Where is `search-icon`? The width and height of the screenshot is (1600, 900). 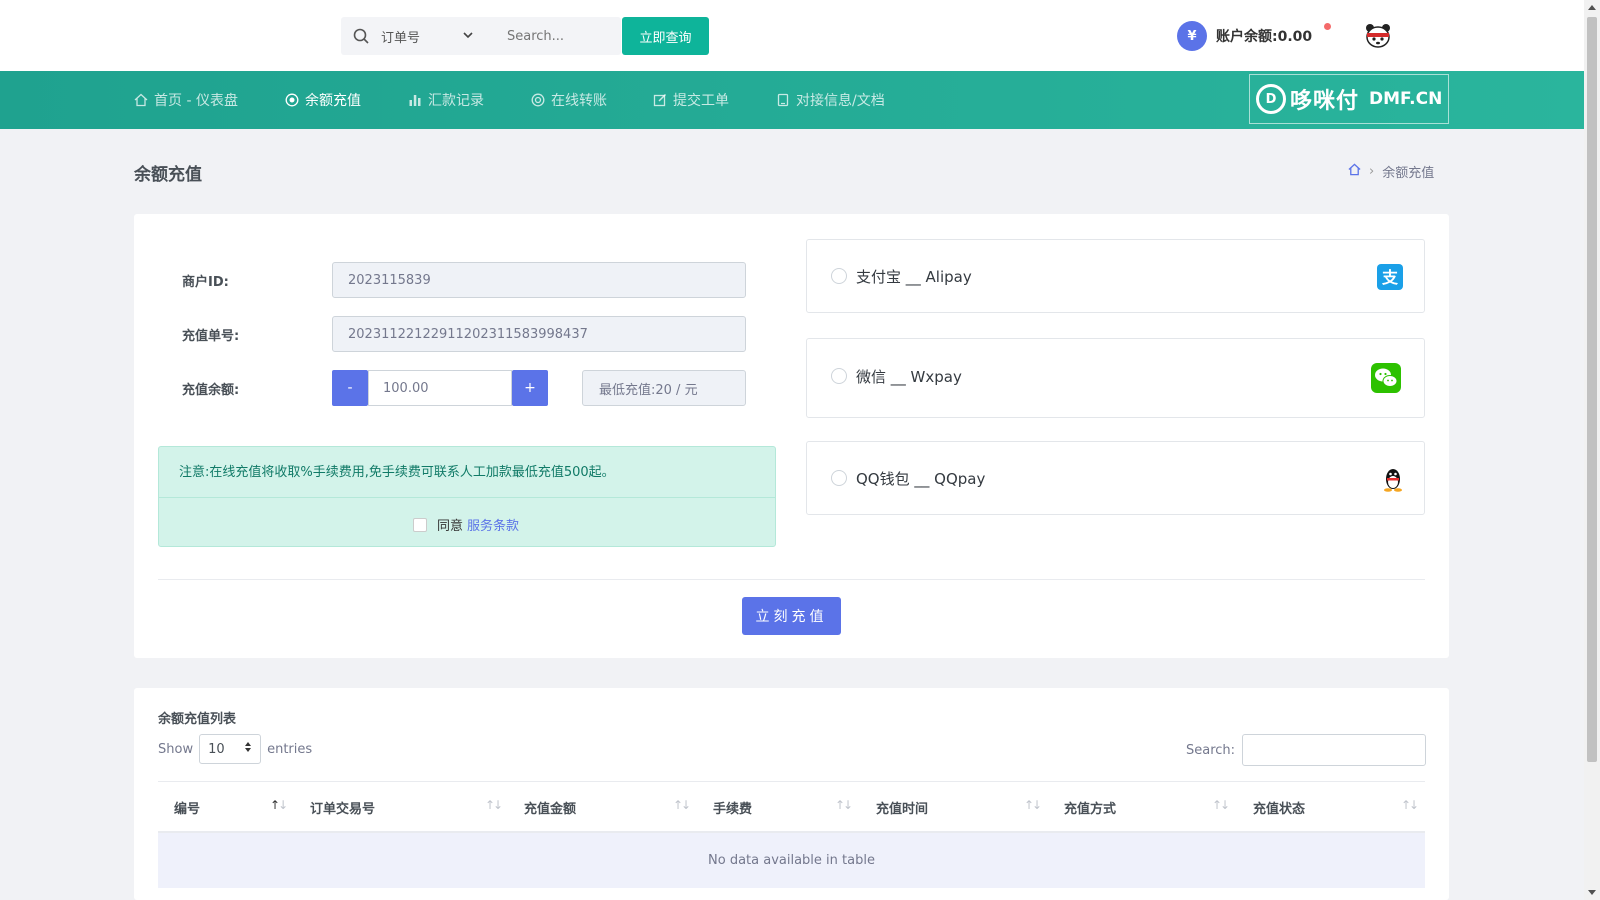 search-icon is located at coordinates (361, 36).